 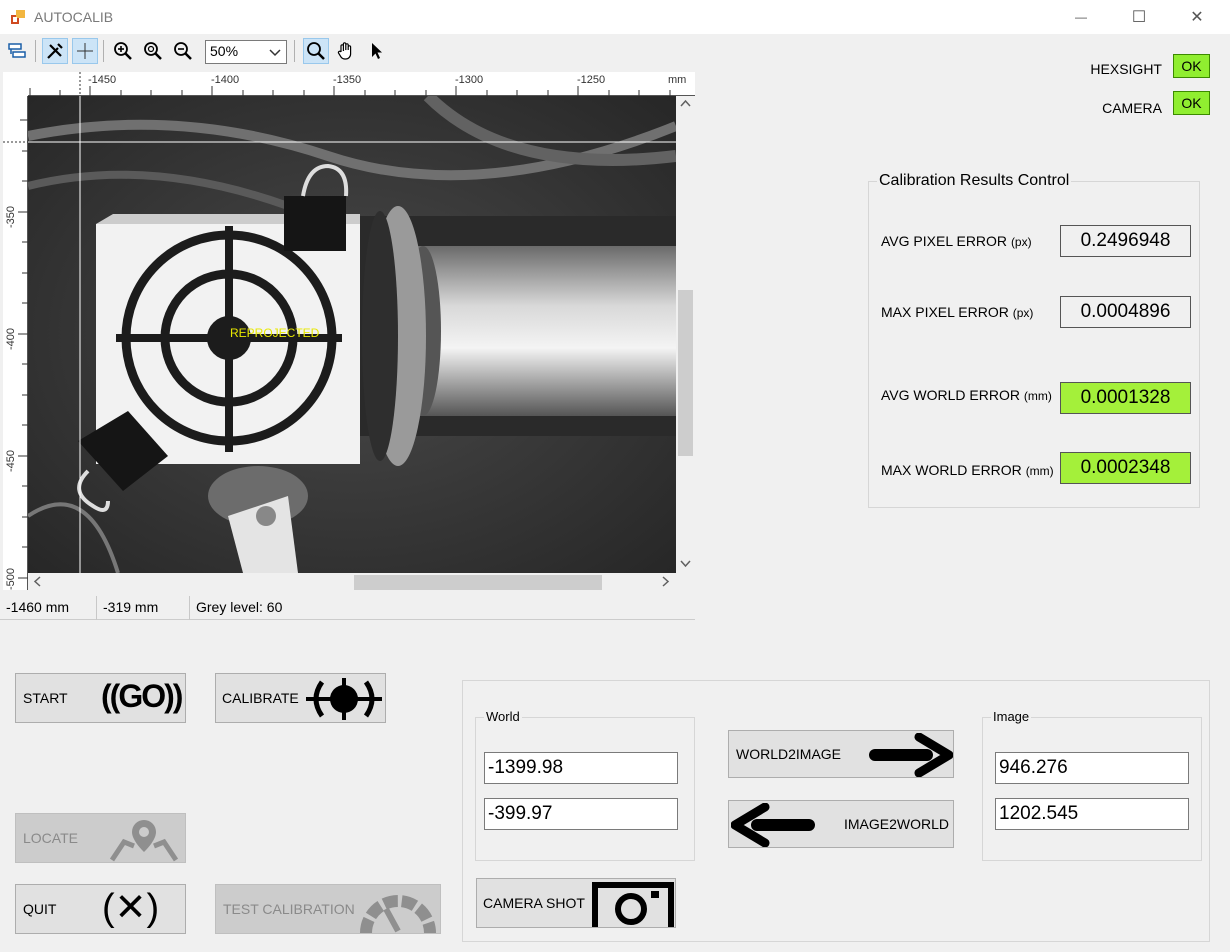 I want to click on pointer-icon, so click(x=377, y=51).